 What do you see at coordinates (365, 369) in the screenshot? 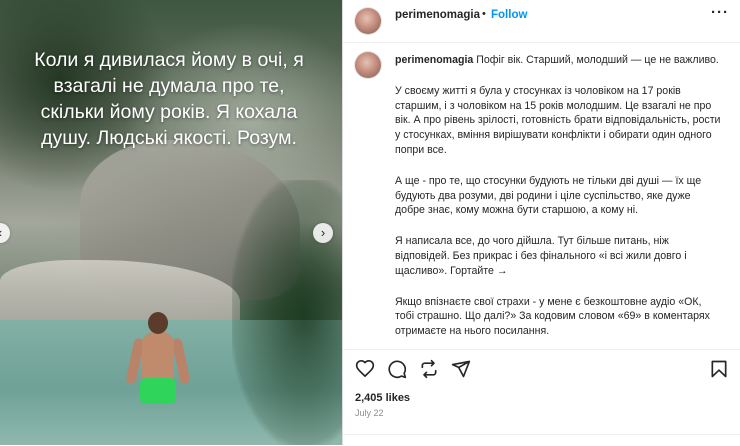
I see `heart-icon` at bounding box center [365, 369].